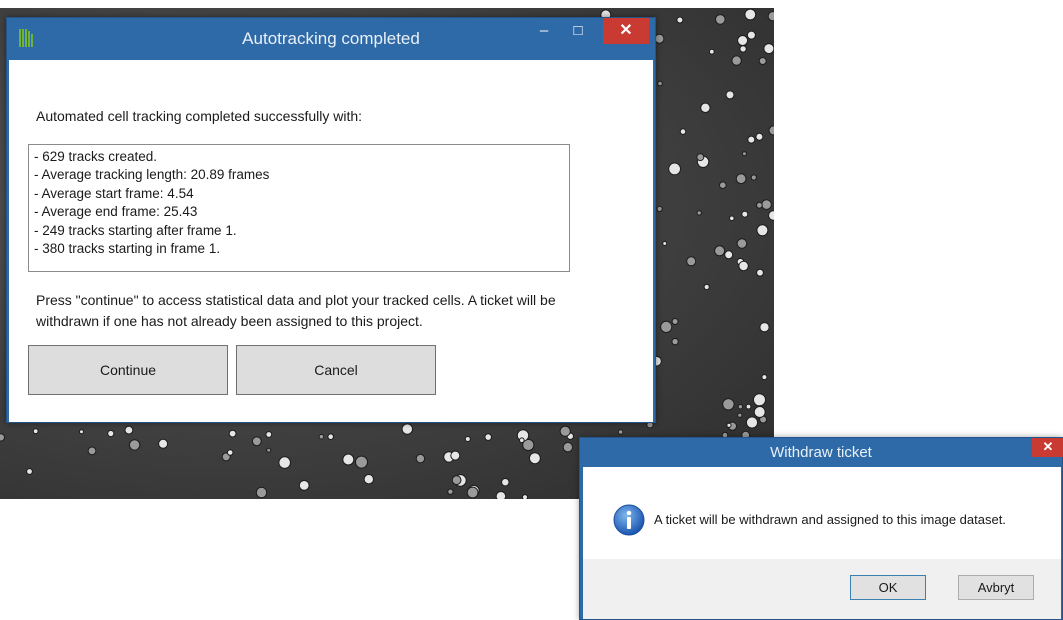 Image resolution: width=1063 pixels, height=620 pixels. I want to click on minimize-button: –, so click(544, 31).